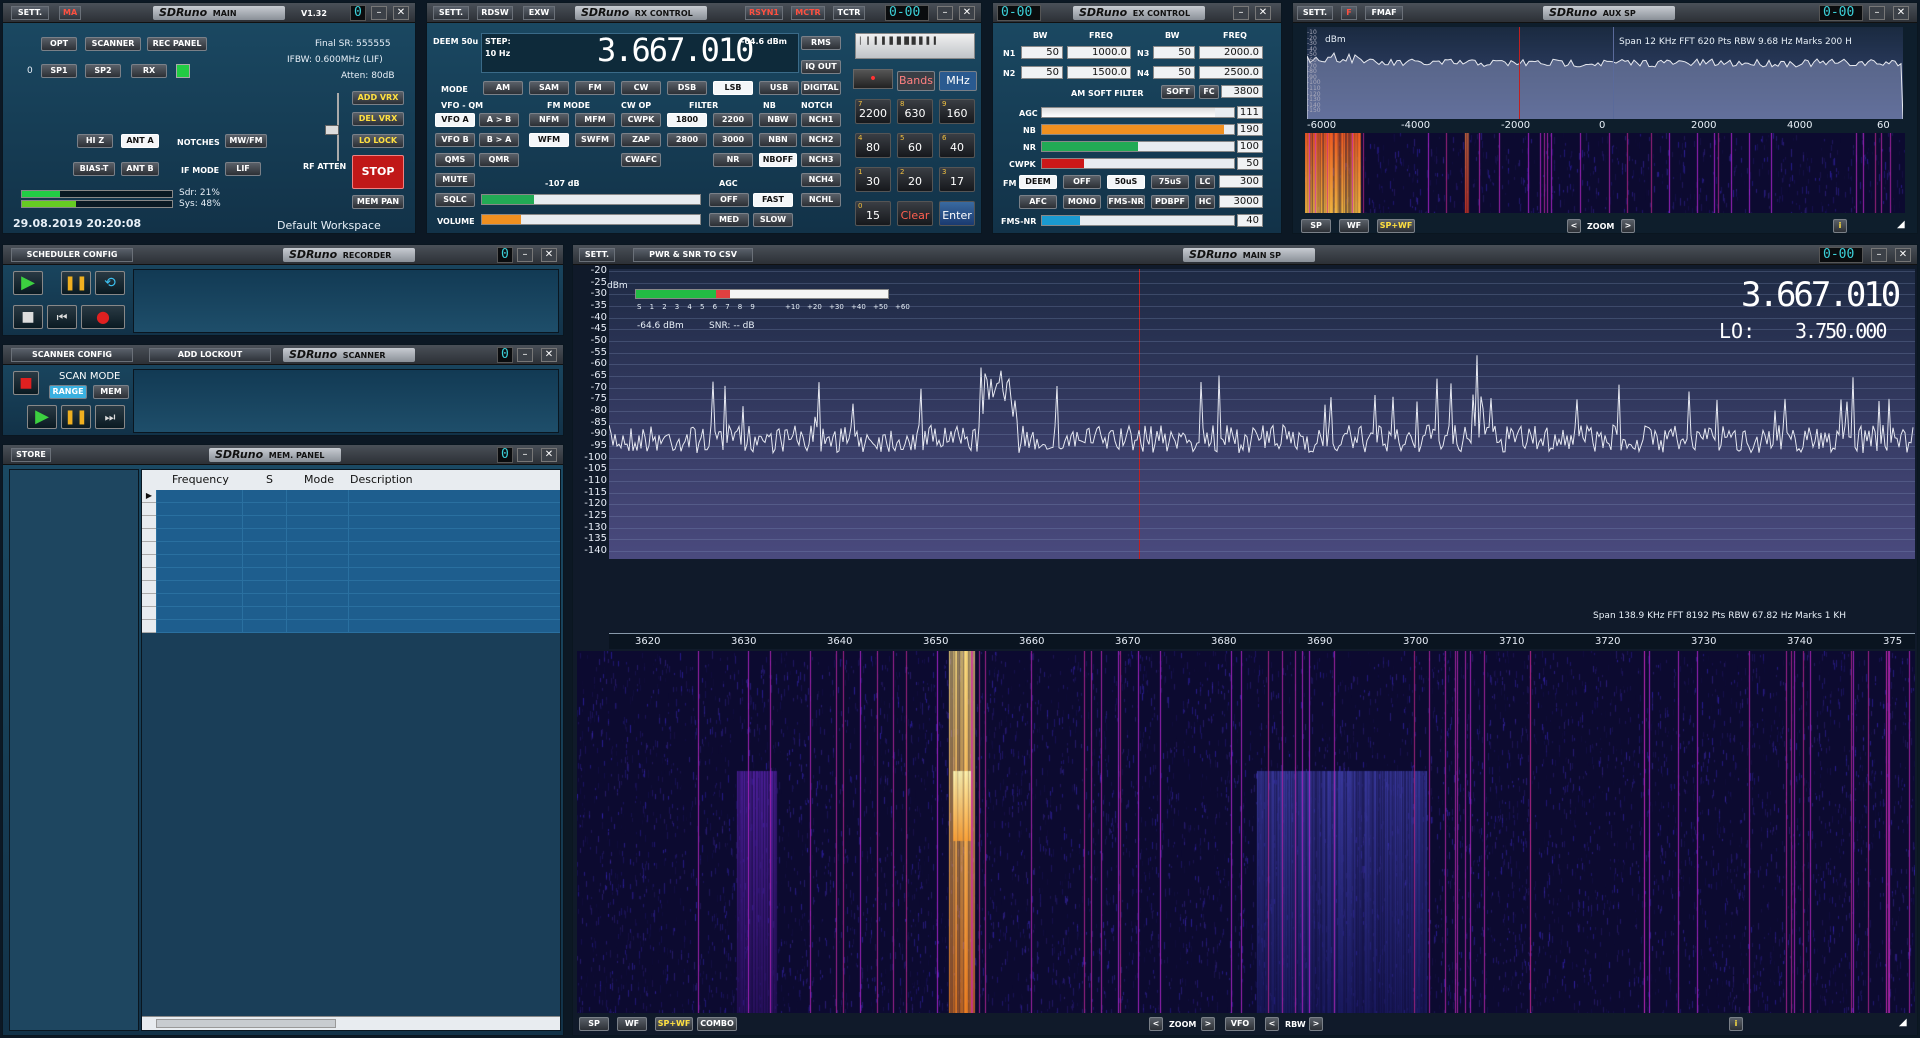  I want to click on vfo-b-button: VFO B, so click(455, 140).